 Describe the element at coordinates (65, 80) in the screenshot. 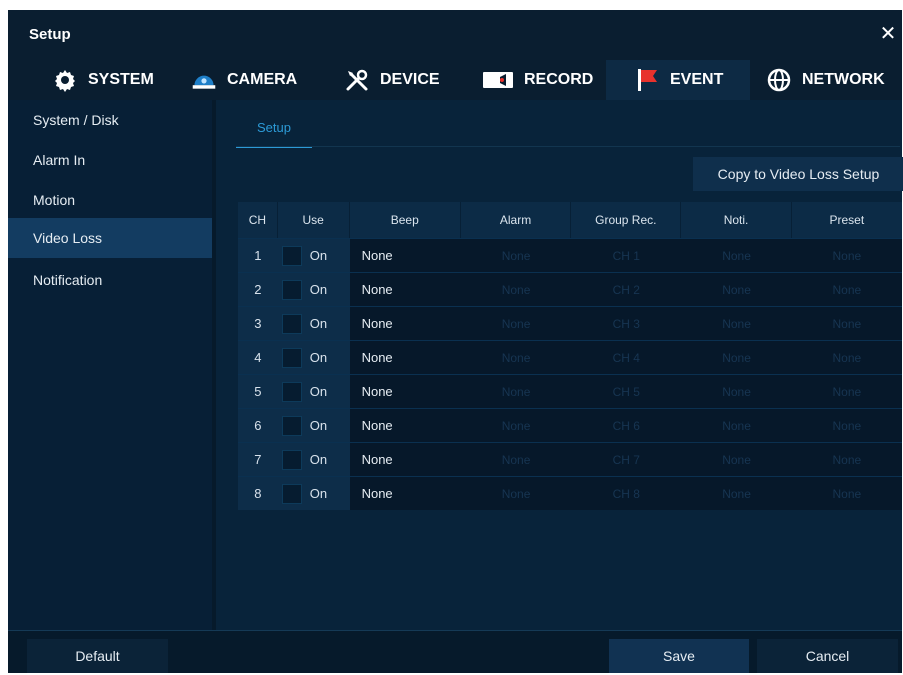

I see `gear-icon` at that location.